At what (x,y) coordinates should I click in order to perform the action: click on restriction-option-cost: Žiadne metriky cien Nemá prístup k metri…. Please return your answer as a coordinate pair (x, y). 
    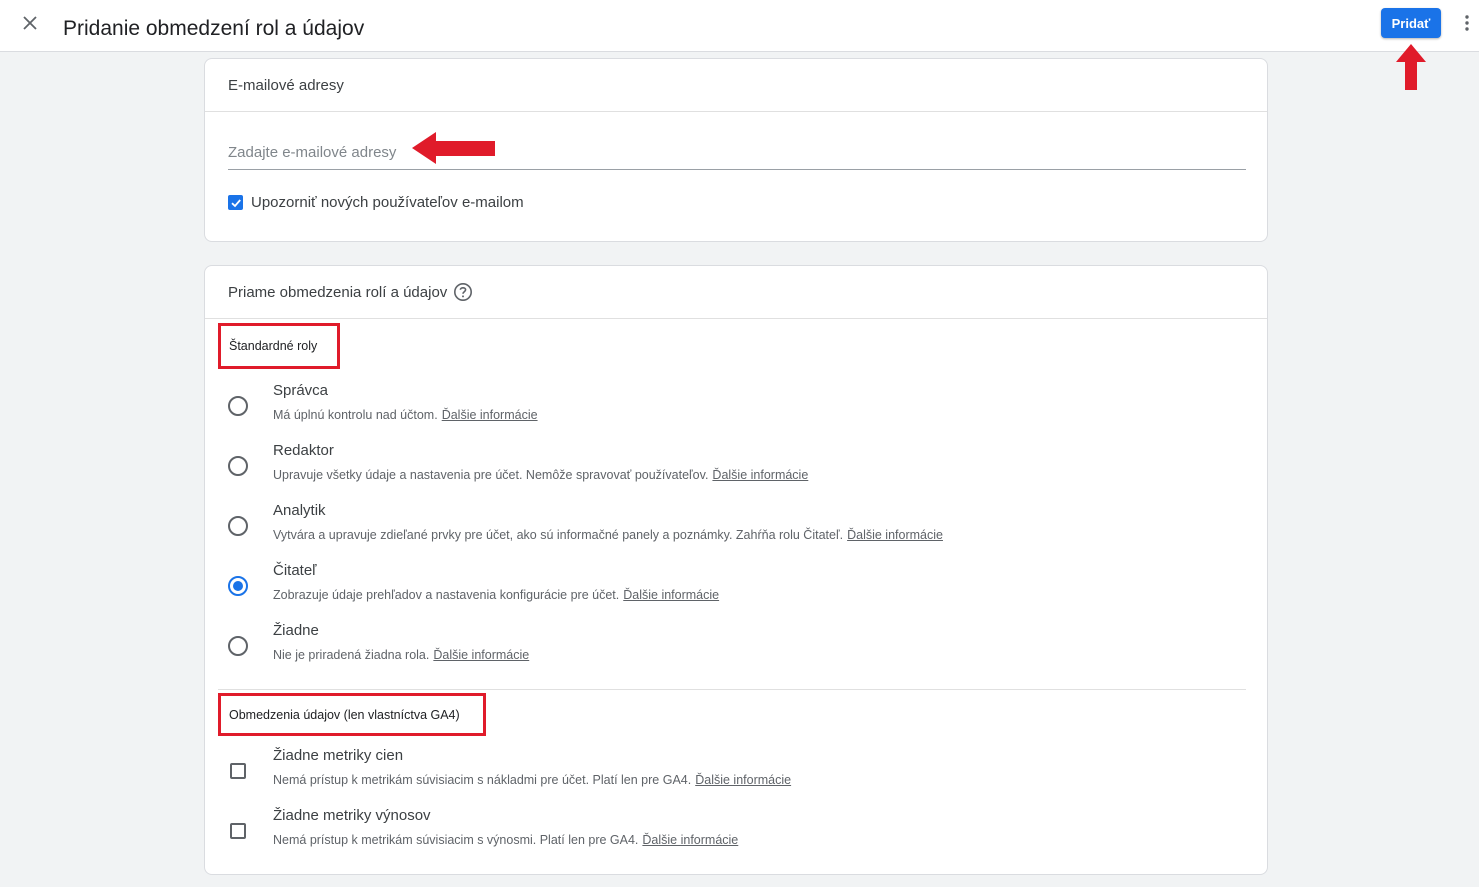
    Looking at the image, I should click on (725, 775).